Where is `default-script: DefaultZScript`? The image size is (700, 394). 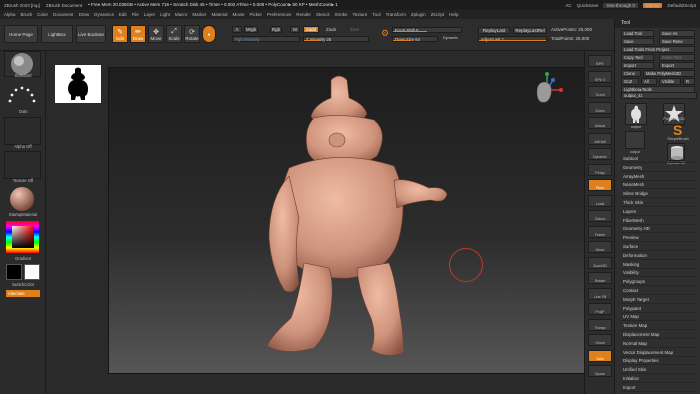
default-script: DefaultZScript is located at coordinates (681, 5).